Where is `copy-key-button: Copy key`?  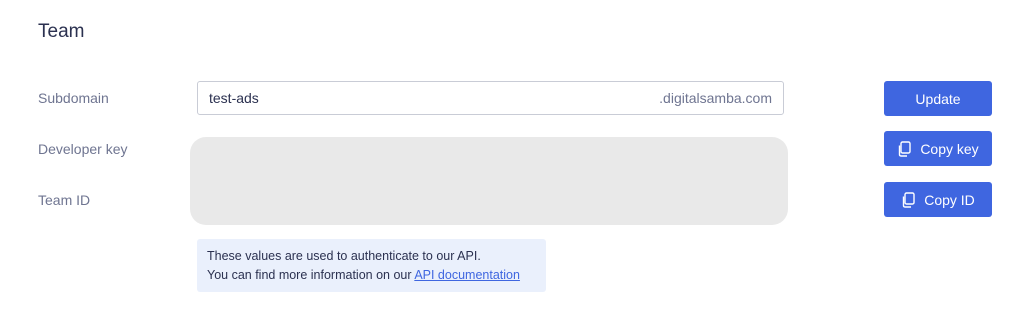
copy-key-button: Copy key is located at coordinates (938, 148).